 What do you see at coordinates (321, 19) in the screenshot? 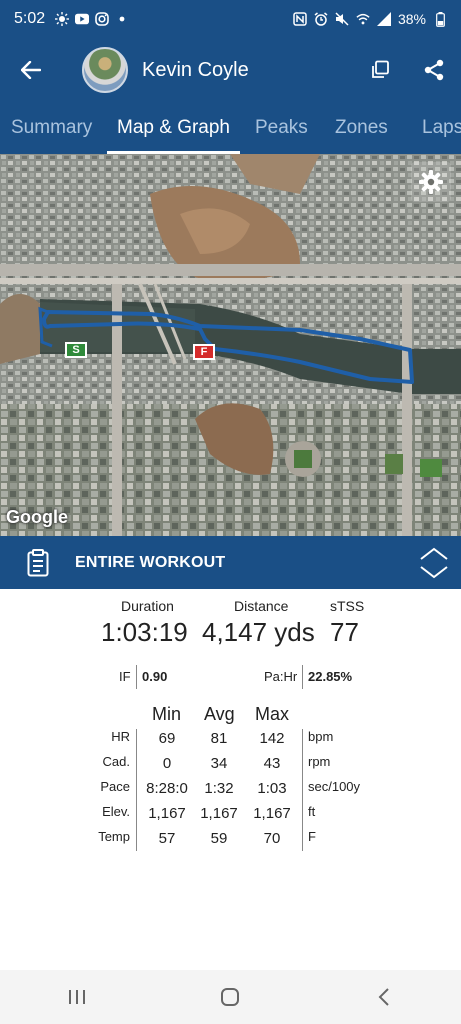
I see `alarm-icon` at bounding box center [321, 19].